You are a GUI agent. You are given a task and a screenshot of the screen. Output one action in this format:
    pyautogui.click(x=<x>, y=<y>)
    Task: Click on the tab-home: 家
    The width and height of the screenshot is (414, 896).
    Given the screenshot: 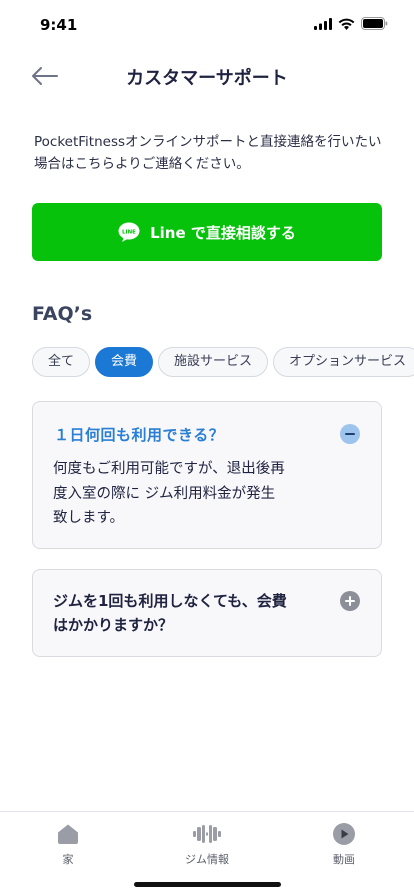 What is the action you would take?
    pyautogui.click(x=68, y=844)
    